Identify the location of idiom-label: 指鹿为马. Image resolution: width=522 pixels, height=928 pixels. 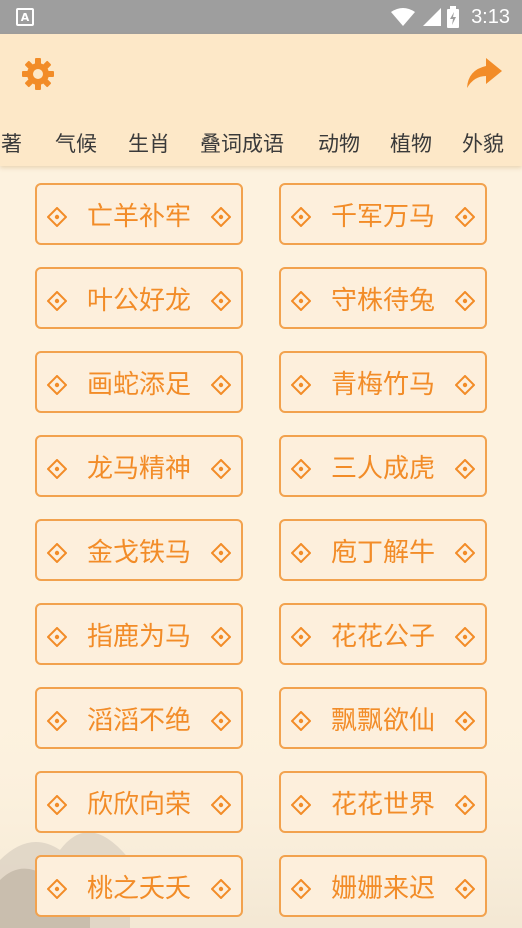
(138, 636).